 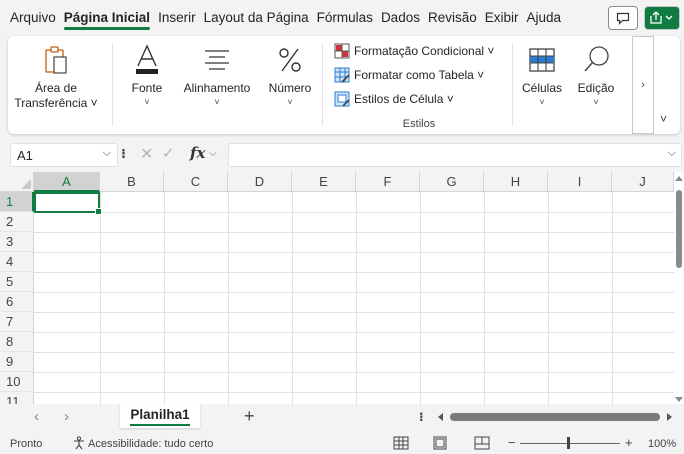 I want to click on conditional-formatting-button: Formatação Condicional ˅, so click(x=424, y=51).